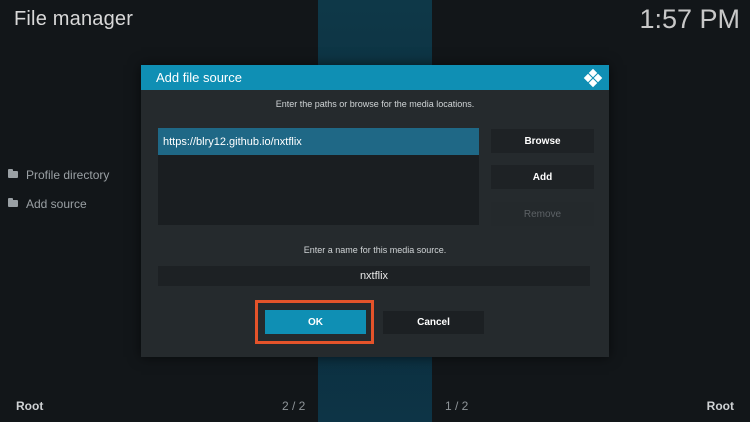 The width and height of the screenshot is (750, 422). I want to click on path-list: https://blry12.github.io/nxtflix, so click(318, 176).